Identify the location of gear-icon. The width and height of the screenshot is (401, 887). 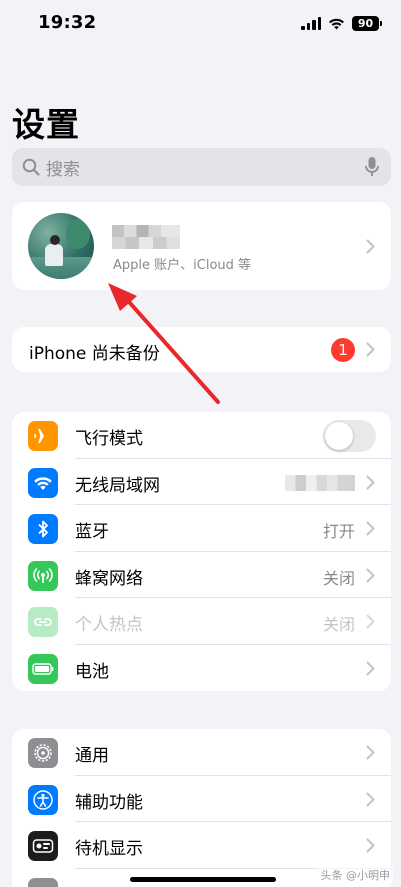
(43, 753).